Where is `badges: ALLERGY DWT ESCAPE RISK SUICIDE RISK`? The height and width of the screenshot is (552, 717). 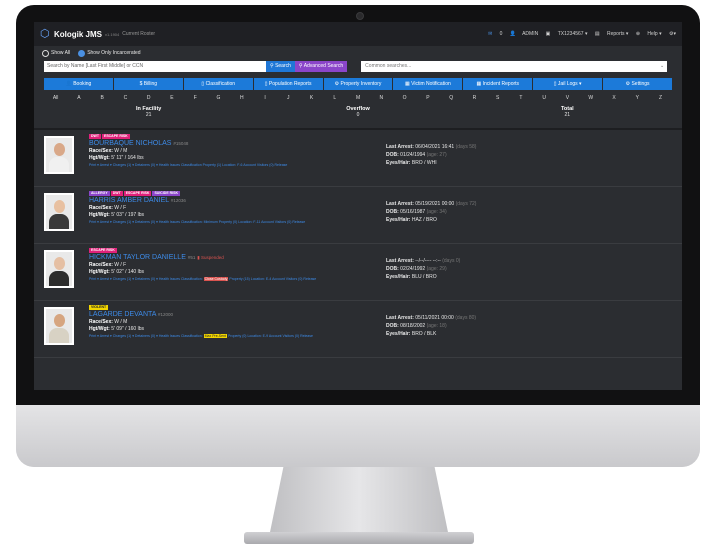 badges: ALLERGY DWT ESCAPE RISK SUICIDE RISK is located at coordinates (254, 193).